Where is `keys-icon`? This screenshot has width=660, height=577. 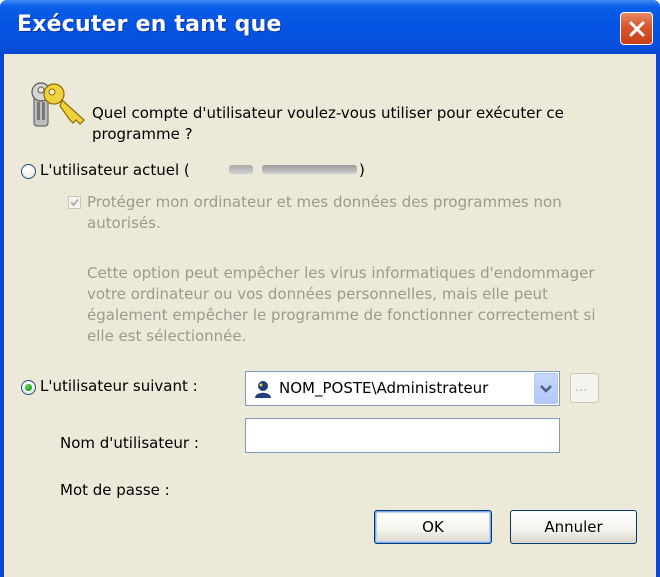 keys-icon is located at coordinates (58, 104).